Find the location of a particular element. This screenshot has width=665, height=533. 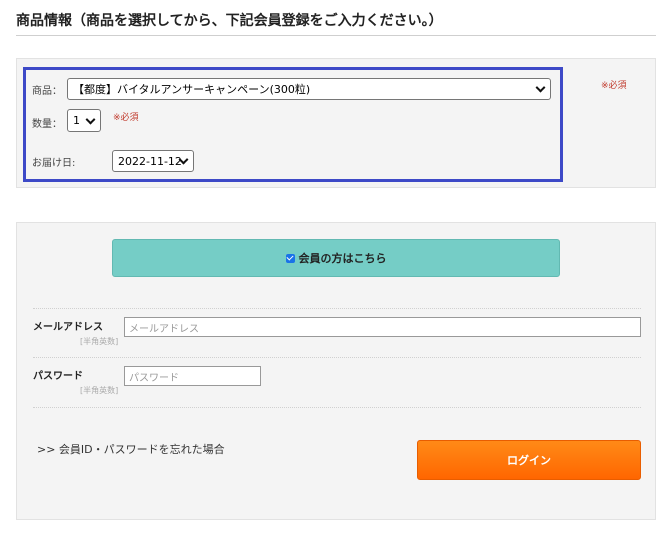

page-title: 商品情報（商品を選択してから、下記会員登録をご入力ください。） is located at coordinates (229, 21).